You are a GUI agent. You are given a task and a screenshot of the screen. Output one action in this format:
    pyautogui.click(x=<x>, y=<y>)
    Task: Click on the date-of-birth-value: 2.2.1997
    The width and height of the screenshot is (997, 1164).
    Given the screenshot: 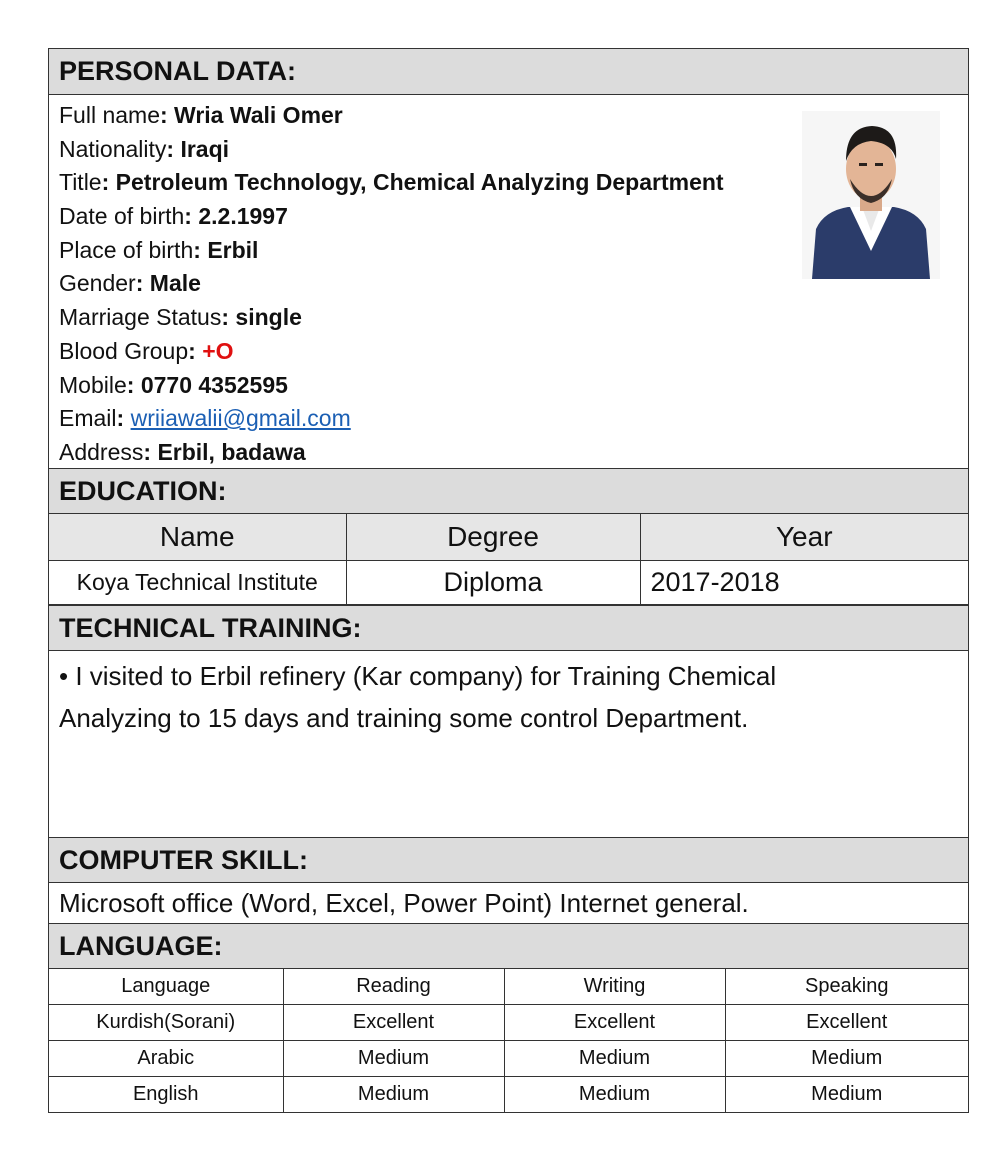 What is the action you would take?
    pyautogui.click(x=243, y=216)
    